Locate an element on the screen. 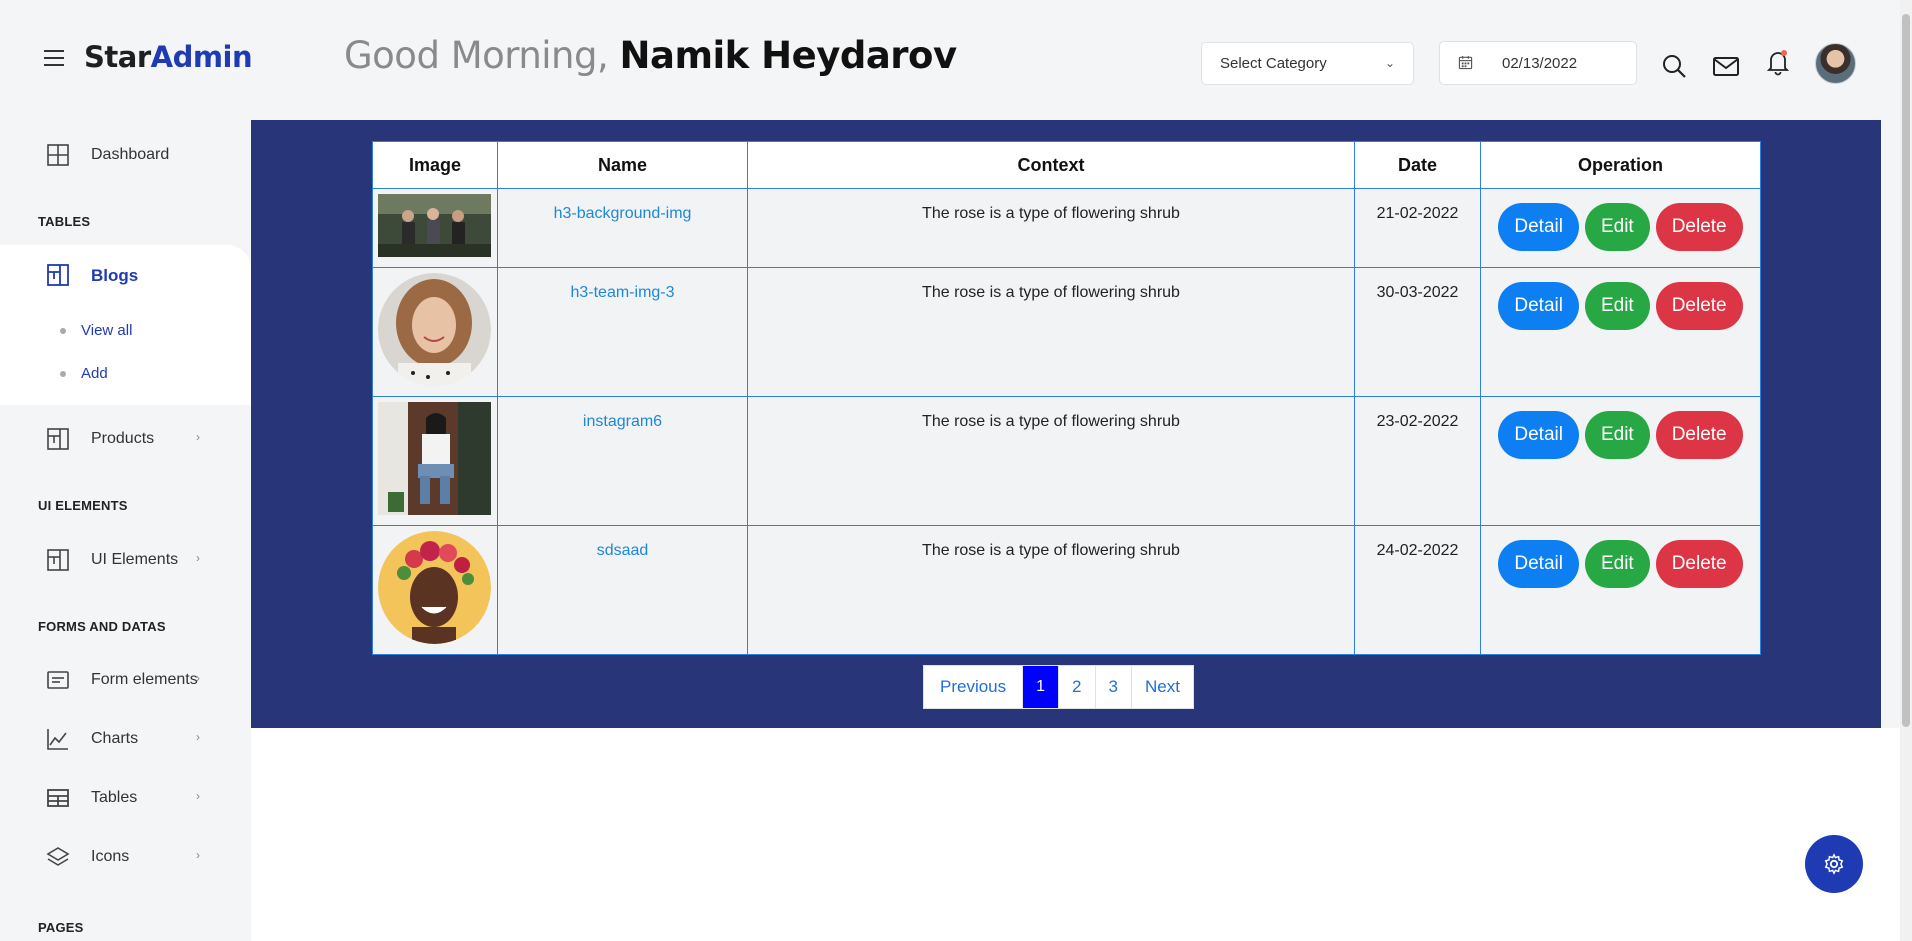 This screenshot has width=1912, height=941. pagination: Previous 1 2 3 Next is located at coordinates (1058, 687).